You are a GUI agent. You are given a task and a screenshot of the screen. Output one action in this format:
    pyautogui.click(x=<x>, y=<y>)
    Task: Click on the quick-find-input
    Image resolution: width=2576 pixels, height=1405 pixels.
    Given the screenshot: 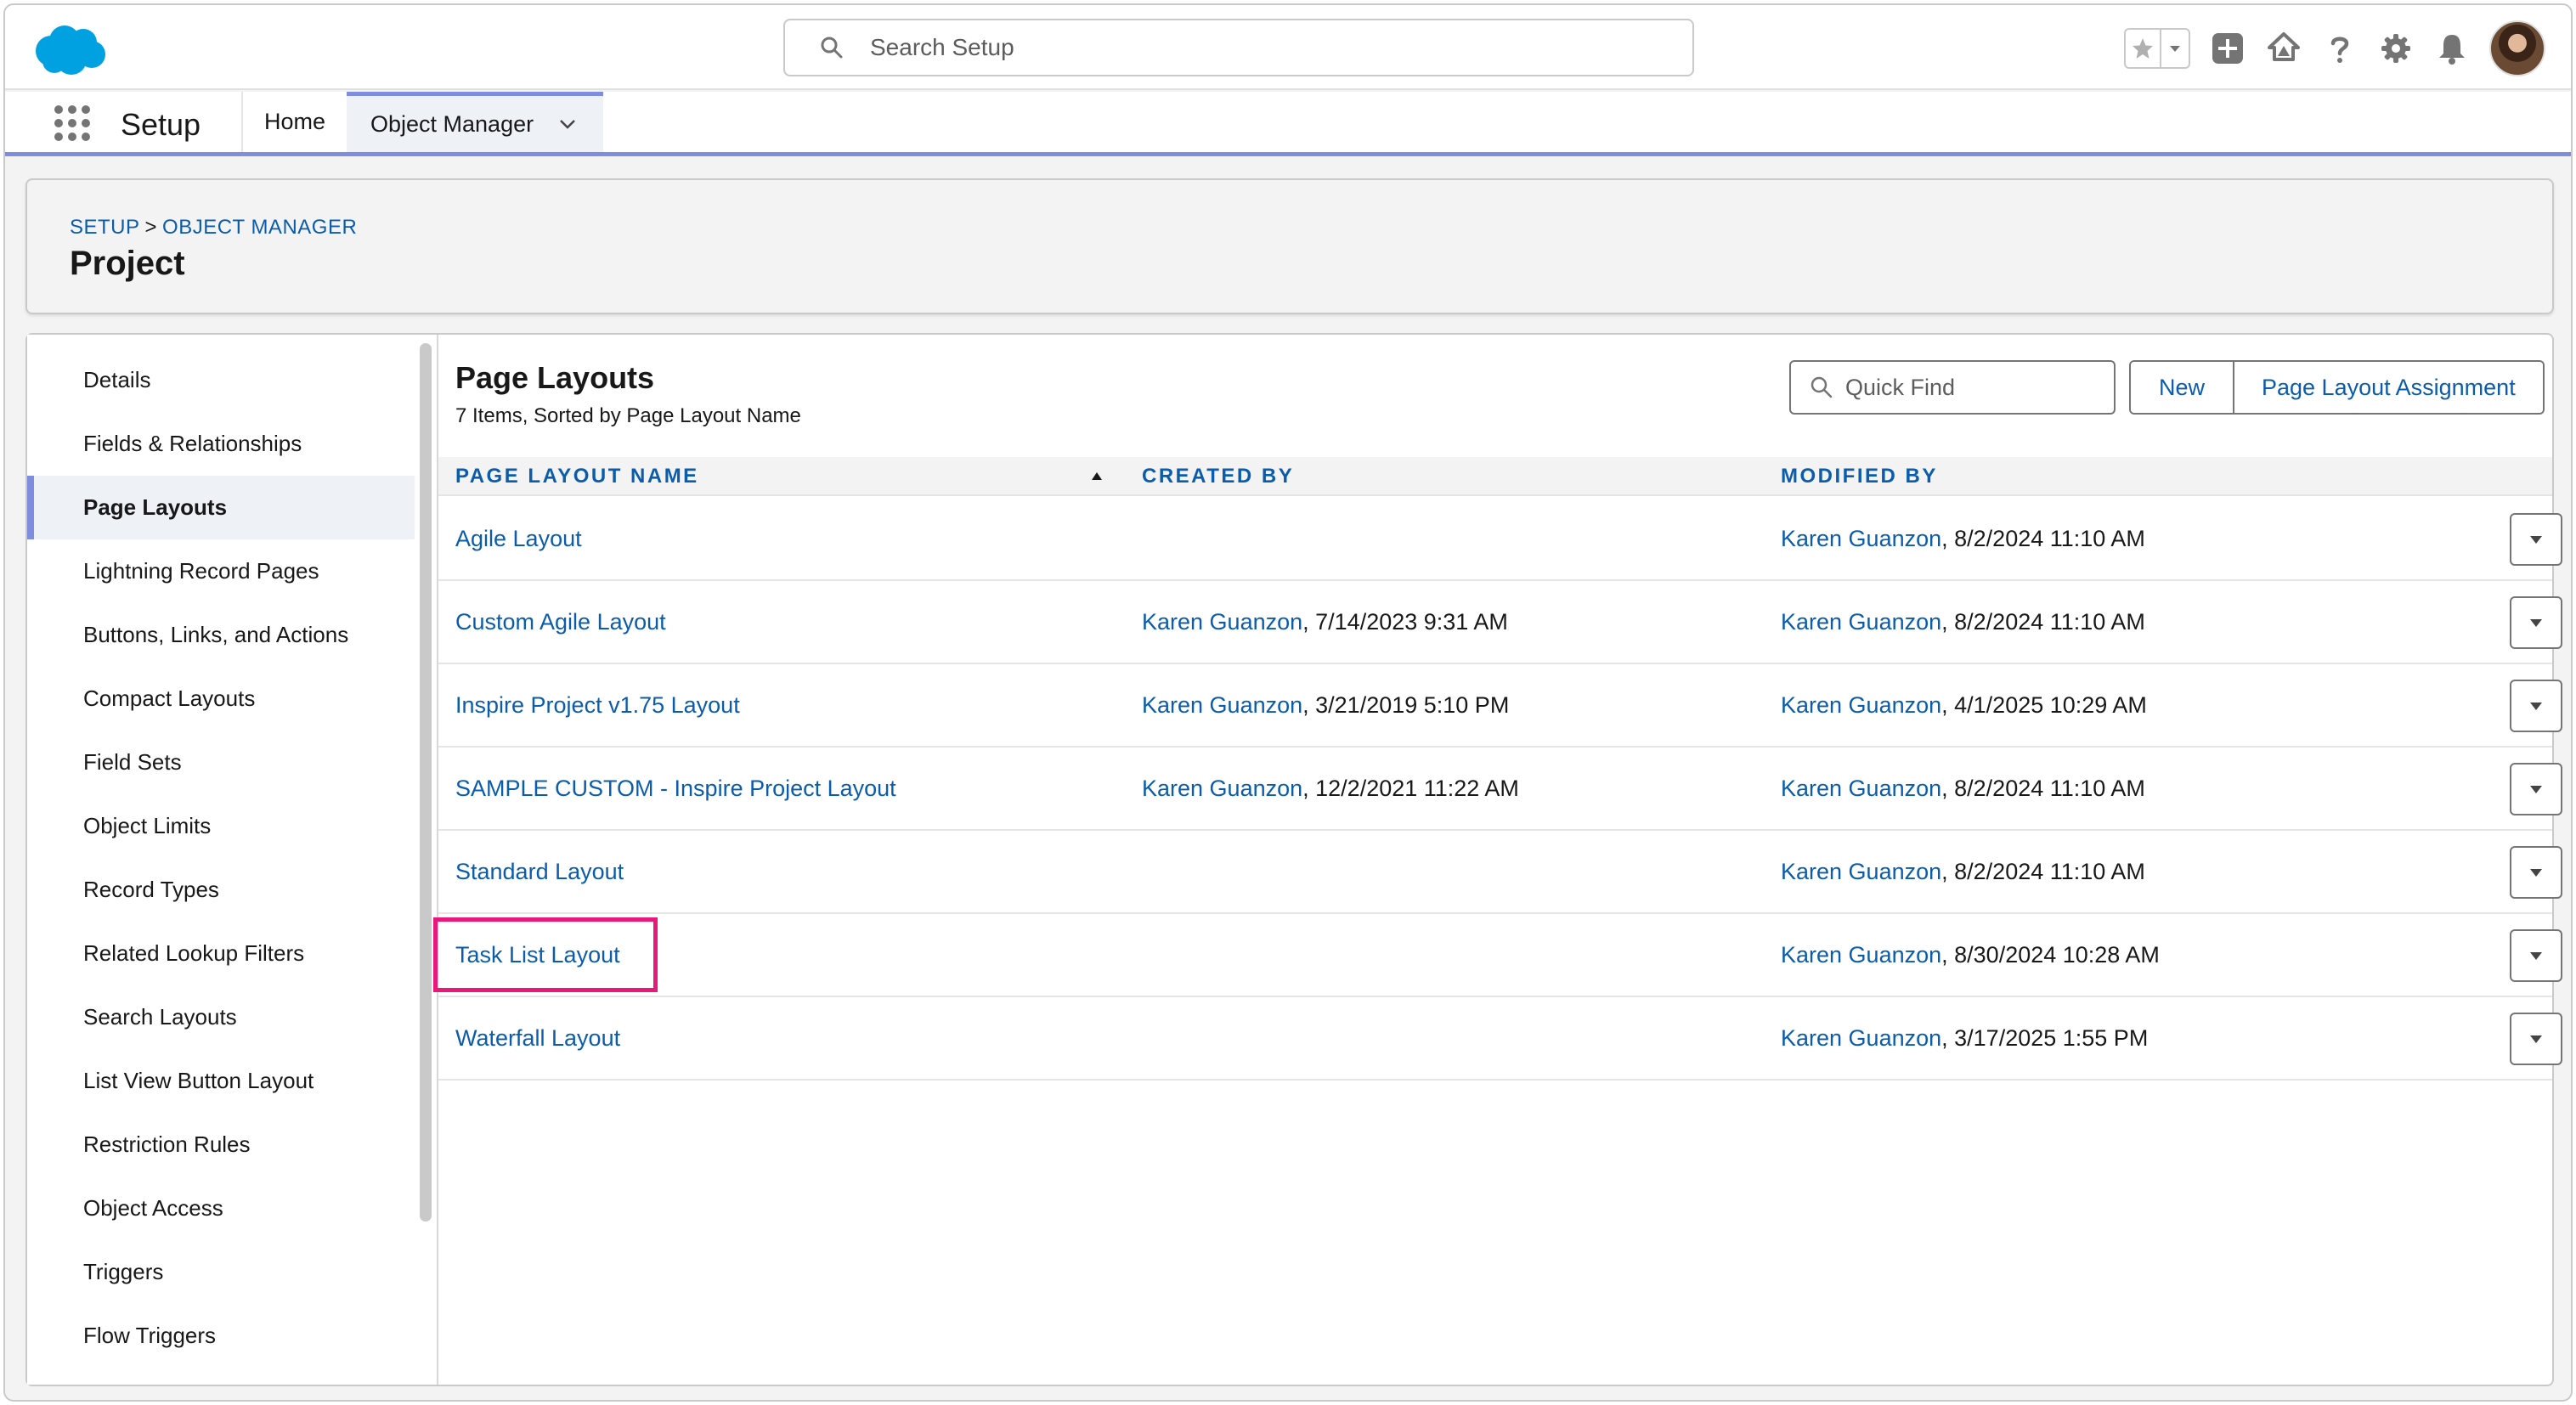 What is the action you would take?
    pyautogui.click(x=1973, y=387)
    